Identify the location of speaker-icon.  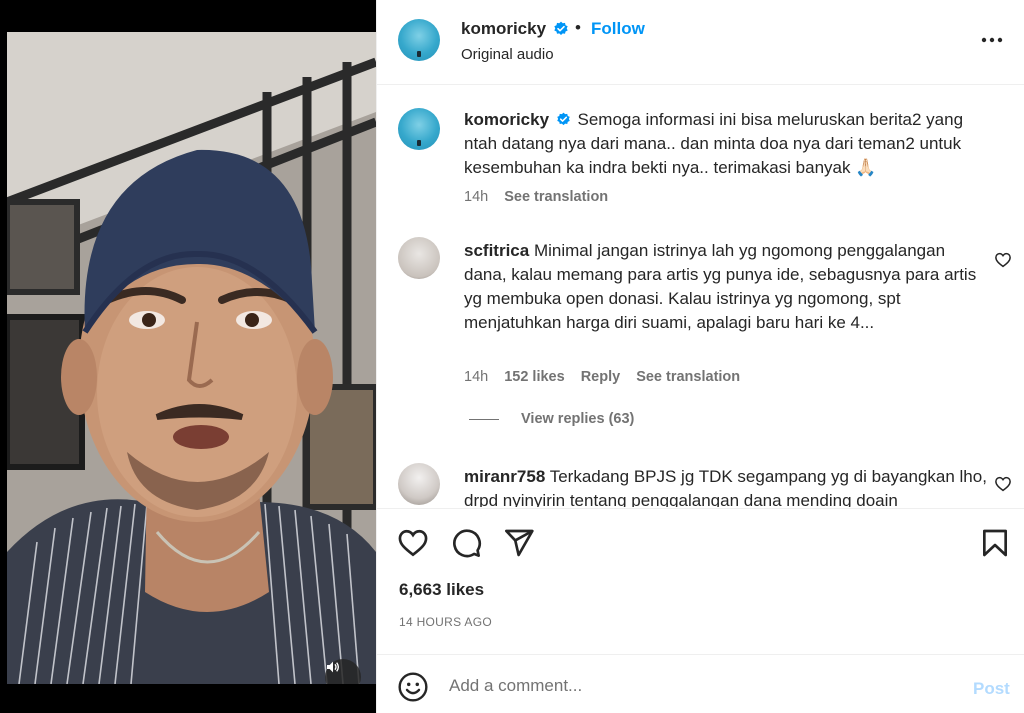
(333, 667).